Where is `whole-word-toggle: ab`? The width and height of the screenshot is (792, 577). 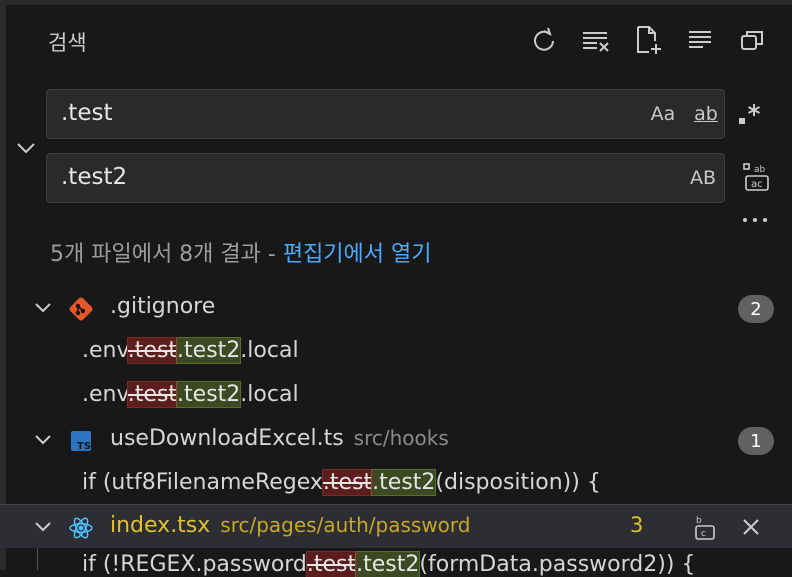
whole-word-toggle: ab is located at coordinates (706, 114).